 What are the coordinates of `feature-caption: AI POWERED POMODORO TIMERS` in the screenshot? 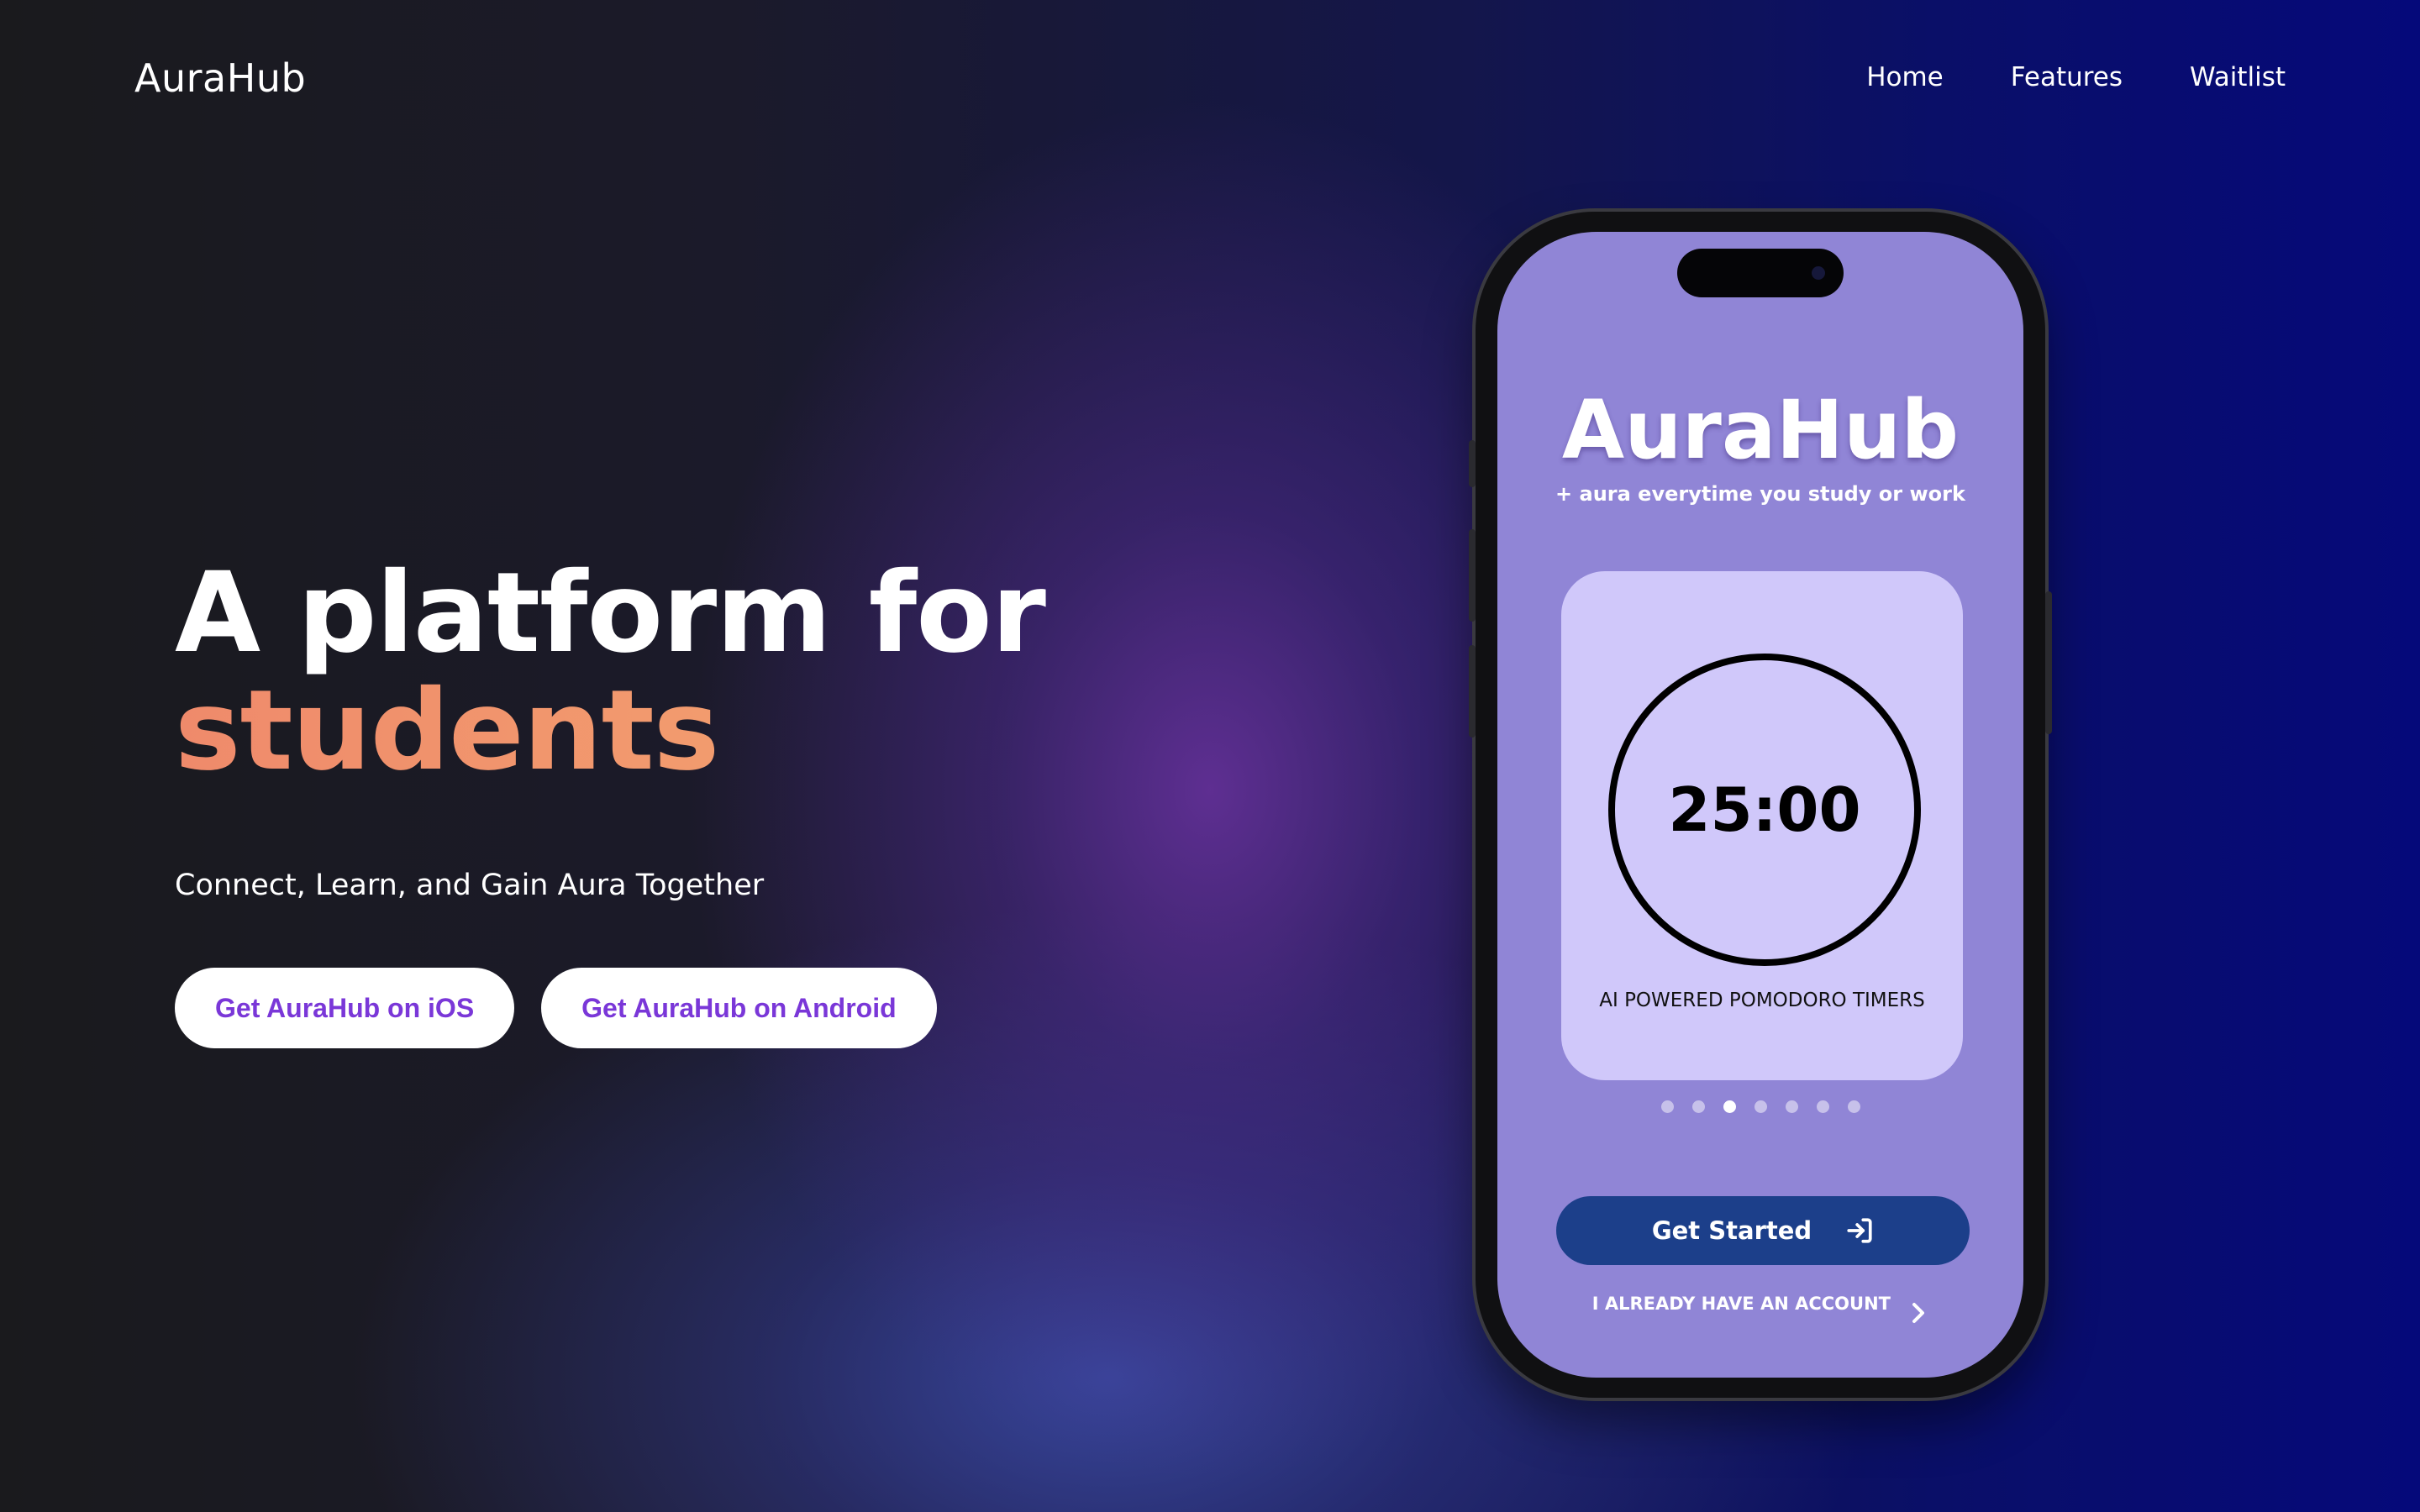 It's located at (1762, 1000).